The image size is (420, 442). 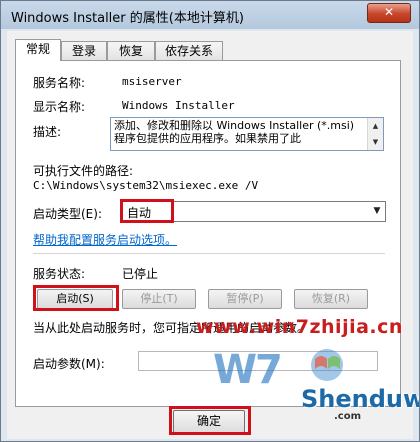 What do you see at coordinates (189, 50) in the screenshot?
I see `tab-dependencies: 依存关系` at bounding box center [189, 50].